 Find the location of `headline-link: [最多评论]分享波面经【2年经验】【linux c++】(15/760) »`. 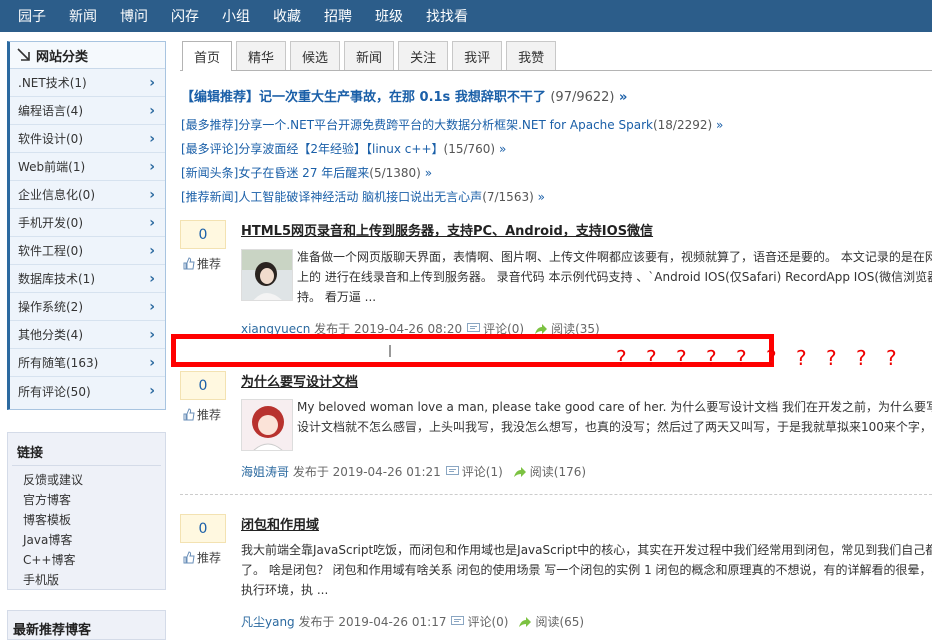

headline-link: [最多评论]分享波面经【2年经验】【linux c++】(15/760) » is located at coordinates (343, 148).